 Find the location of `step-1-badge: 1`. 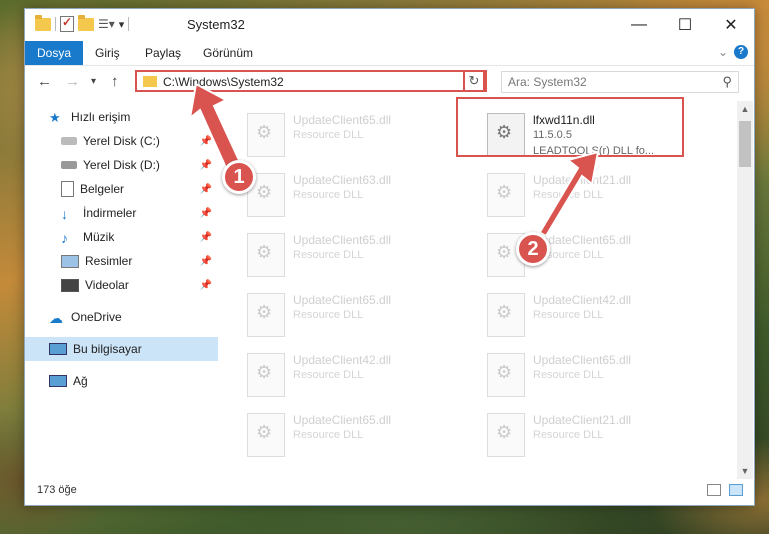

step-1-badge: 1 is located at coordinates (239, 177).